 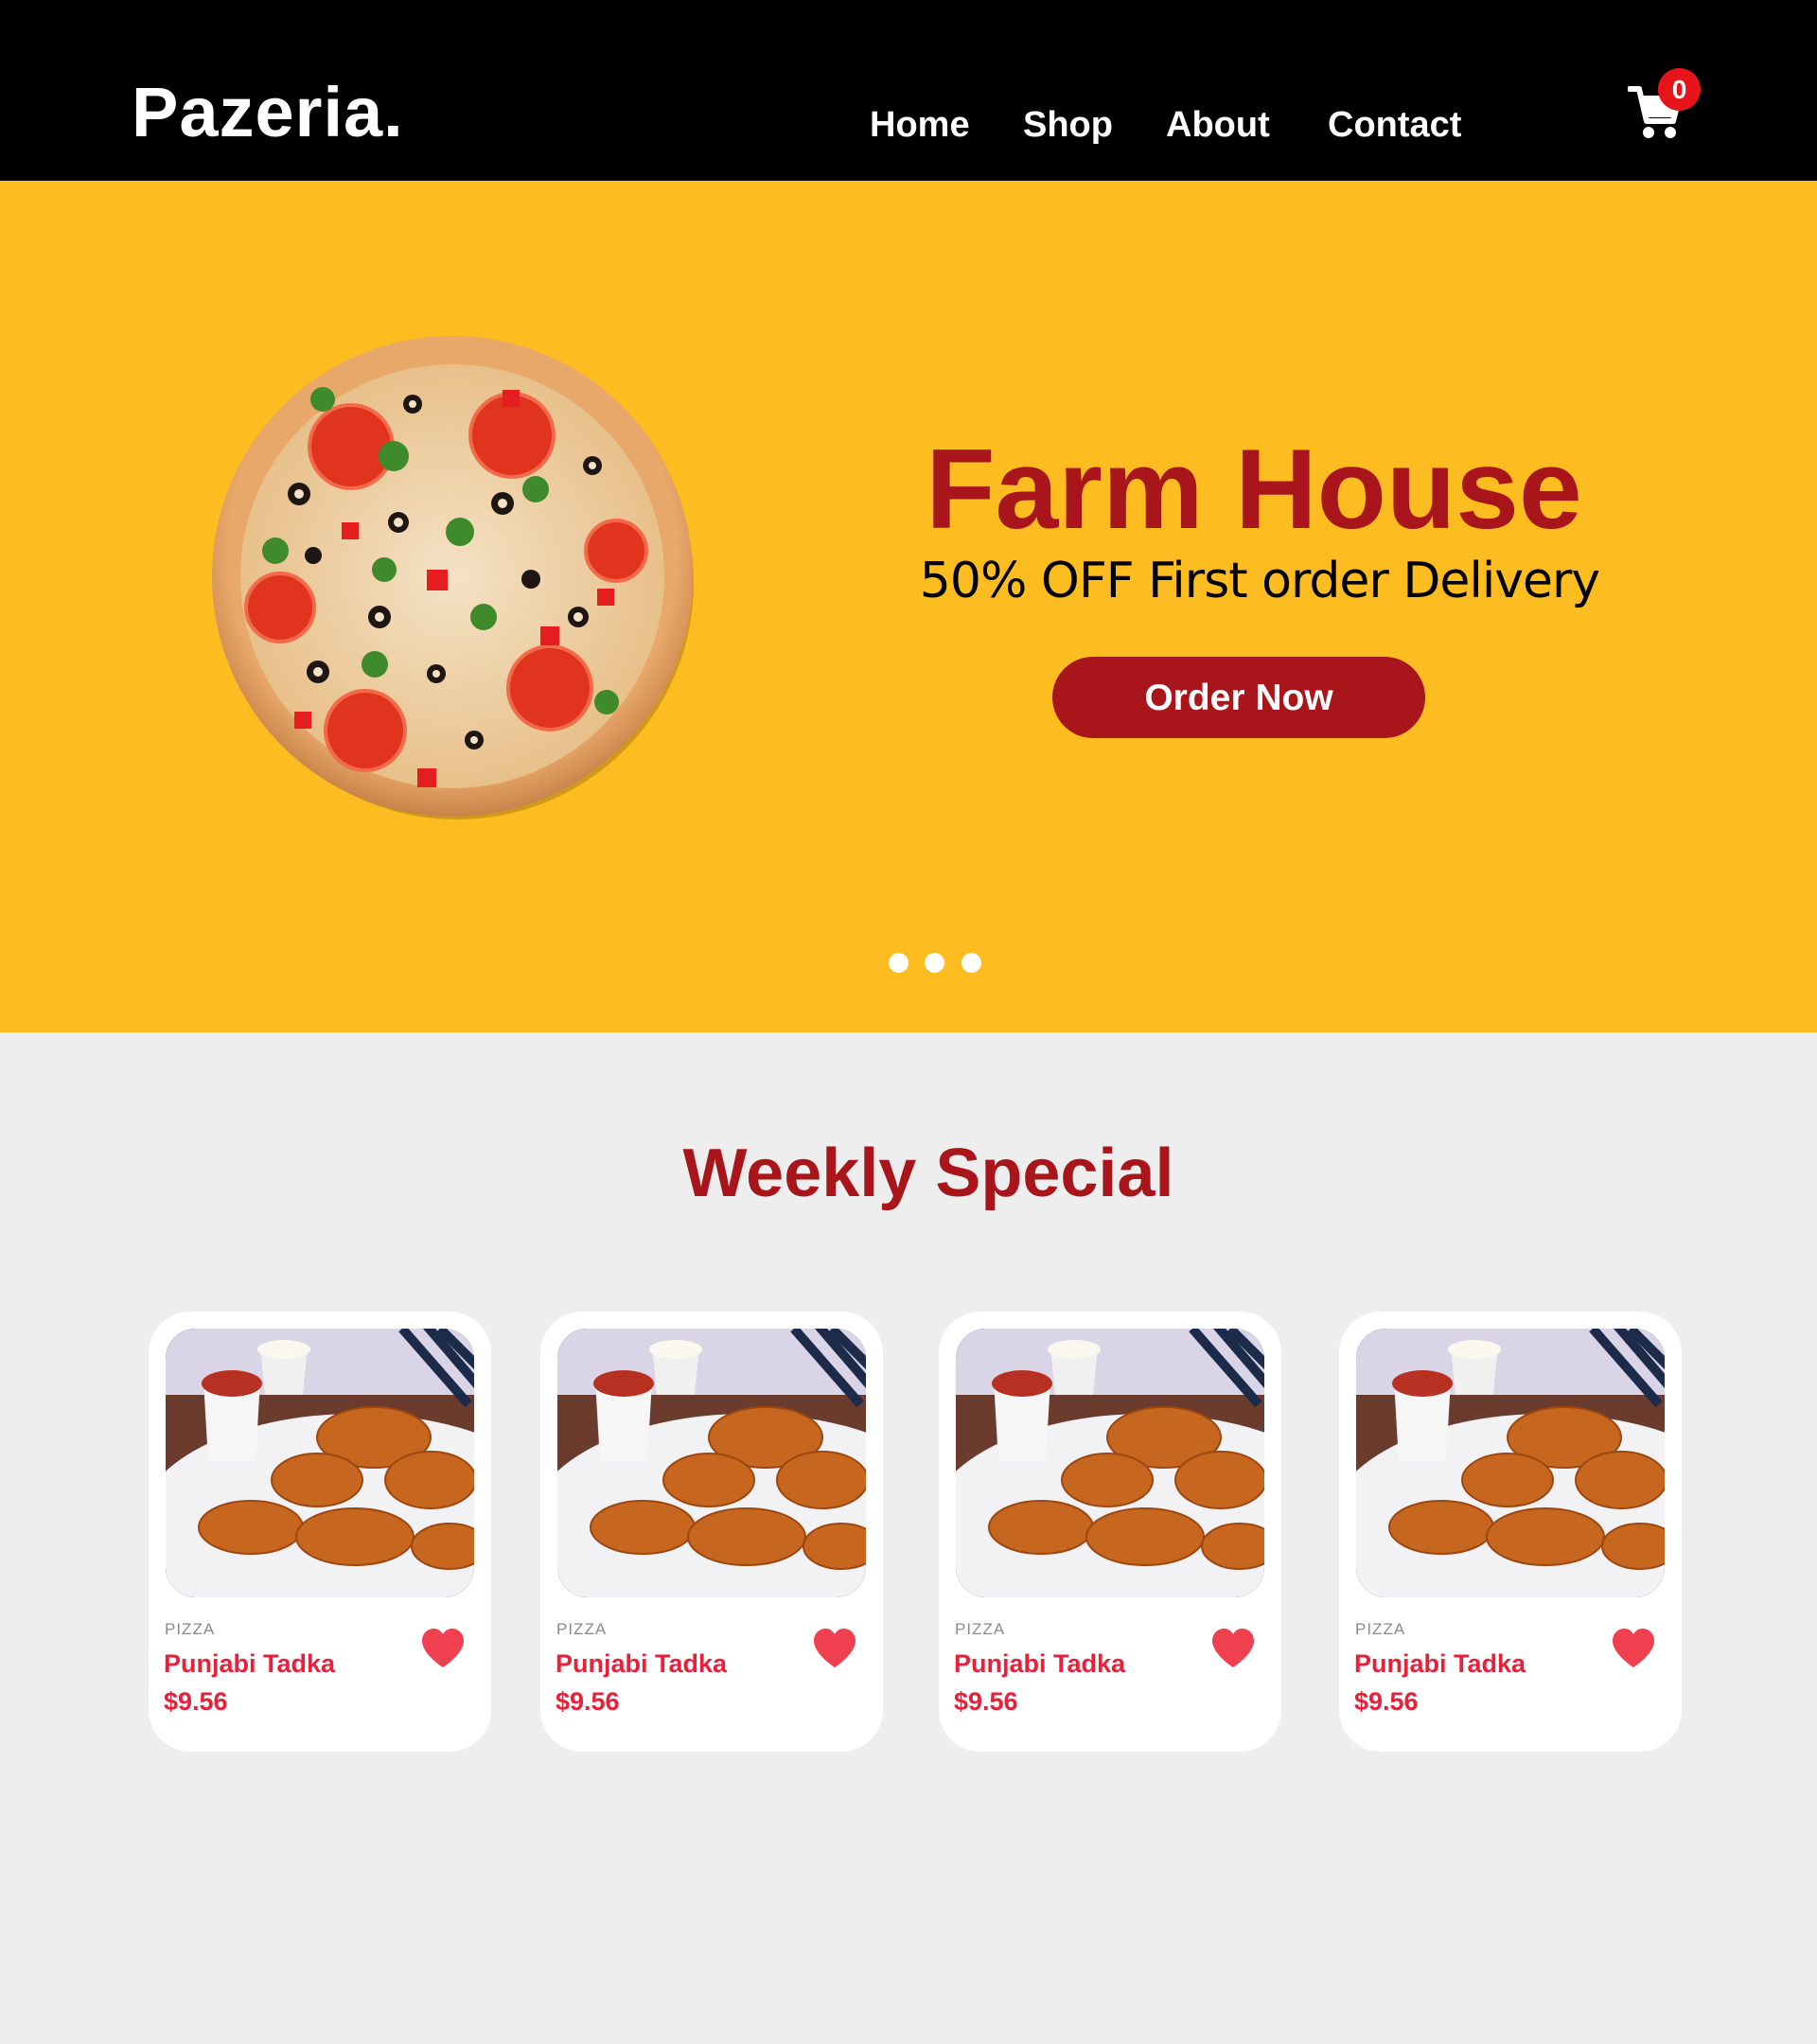 I want to click on nav-contact: Contact, so click(x=1394, y=124).